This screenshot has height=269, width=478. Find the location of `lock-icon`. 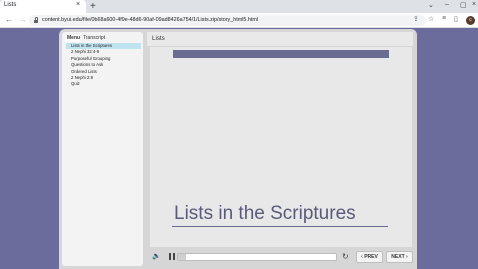

lock-icon is located at coordinates (36, 20).